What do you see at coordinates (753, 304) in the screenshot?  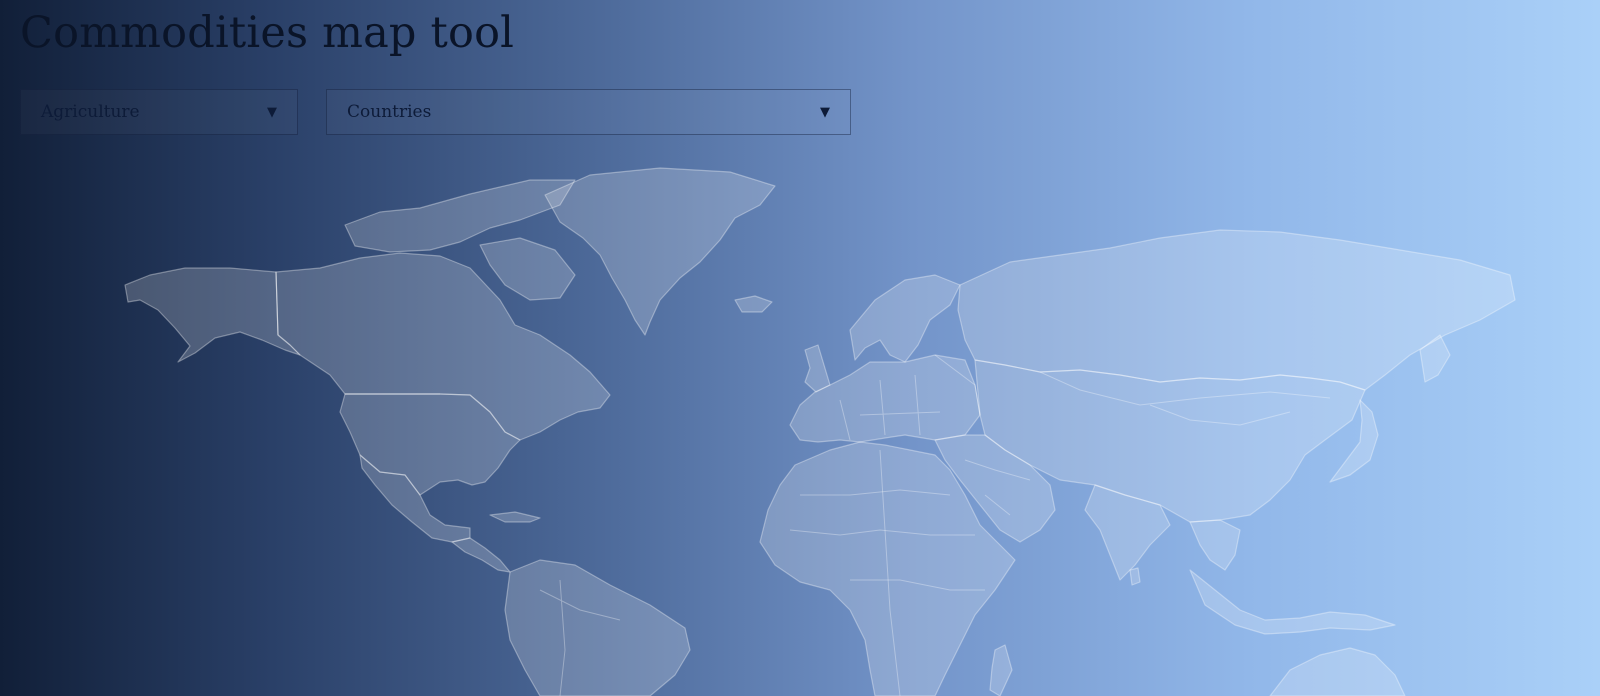 I see `country-iceland` at bounding box center [753, 304].